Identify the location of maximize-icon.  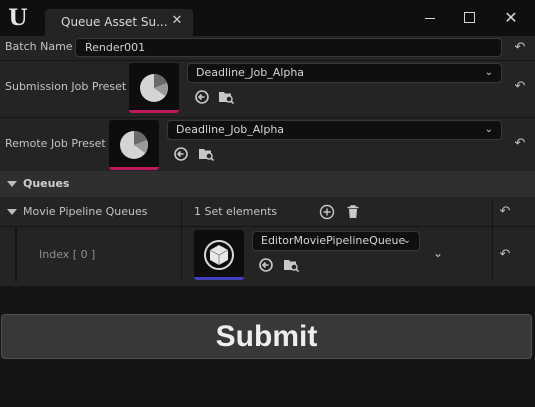
(469, 18).